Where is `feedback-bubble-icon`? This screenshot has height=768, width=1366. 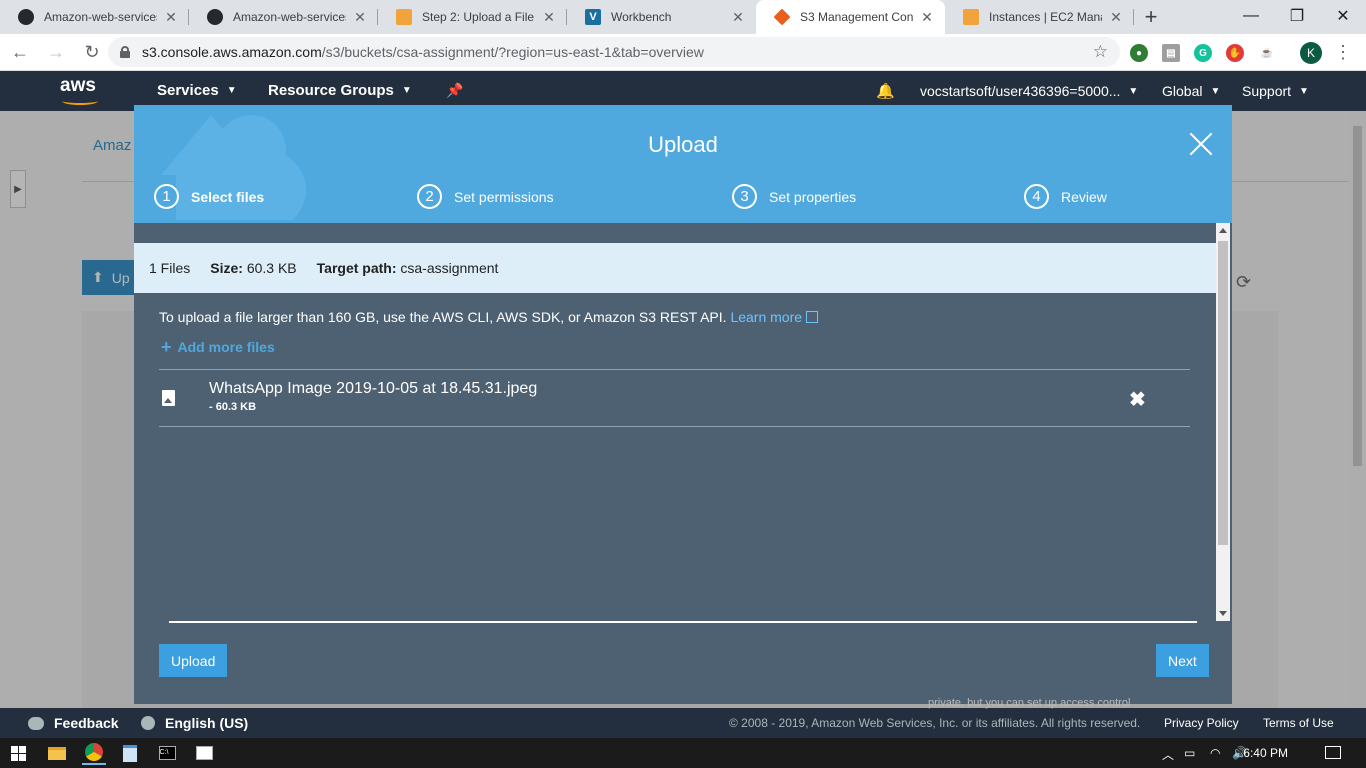 feedback-bubble-icon is located at coordinates (36, 723).